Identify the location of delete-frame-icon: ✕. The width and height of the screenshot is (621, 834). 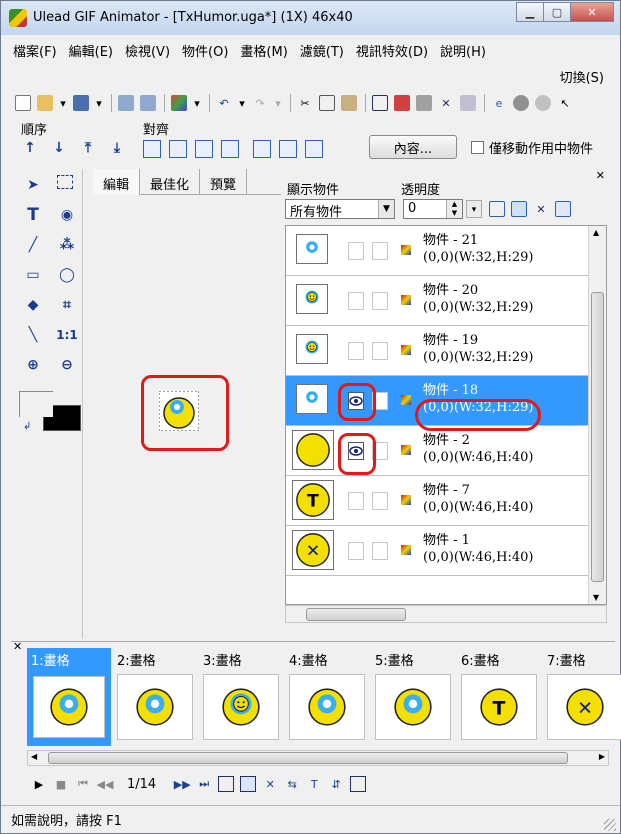
(270, 784).